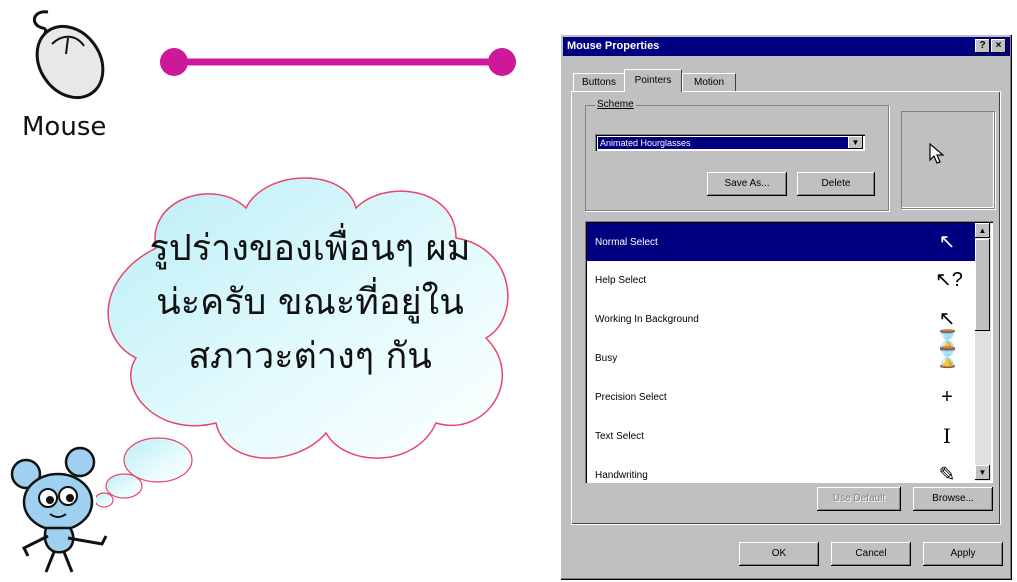  What do you see at coordinates (937, 153) in the screenshot?
I see `arrow-cursor-icon` at bounding box center [937, 153].